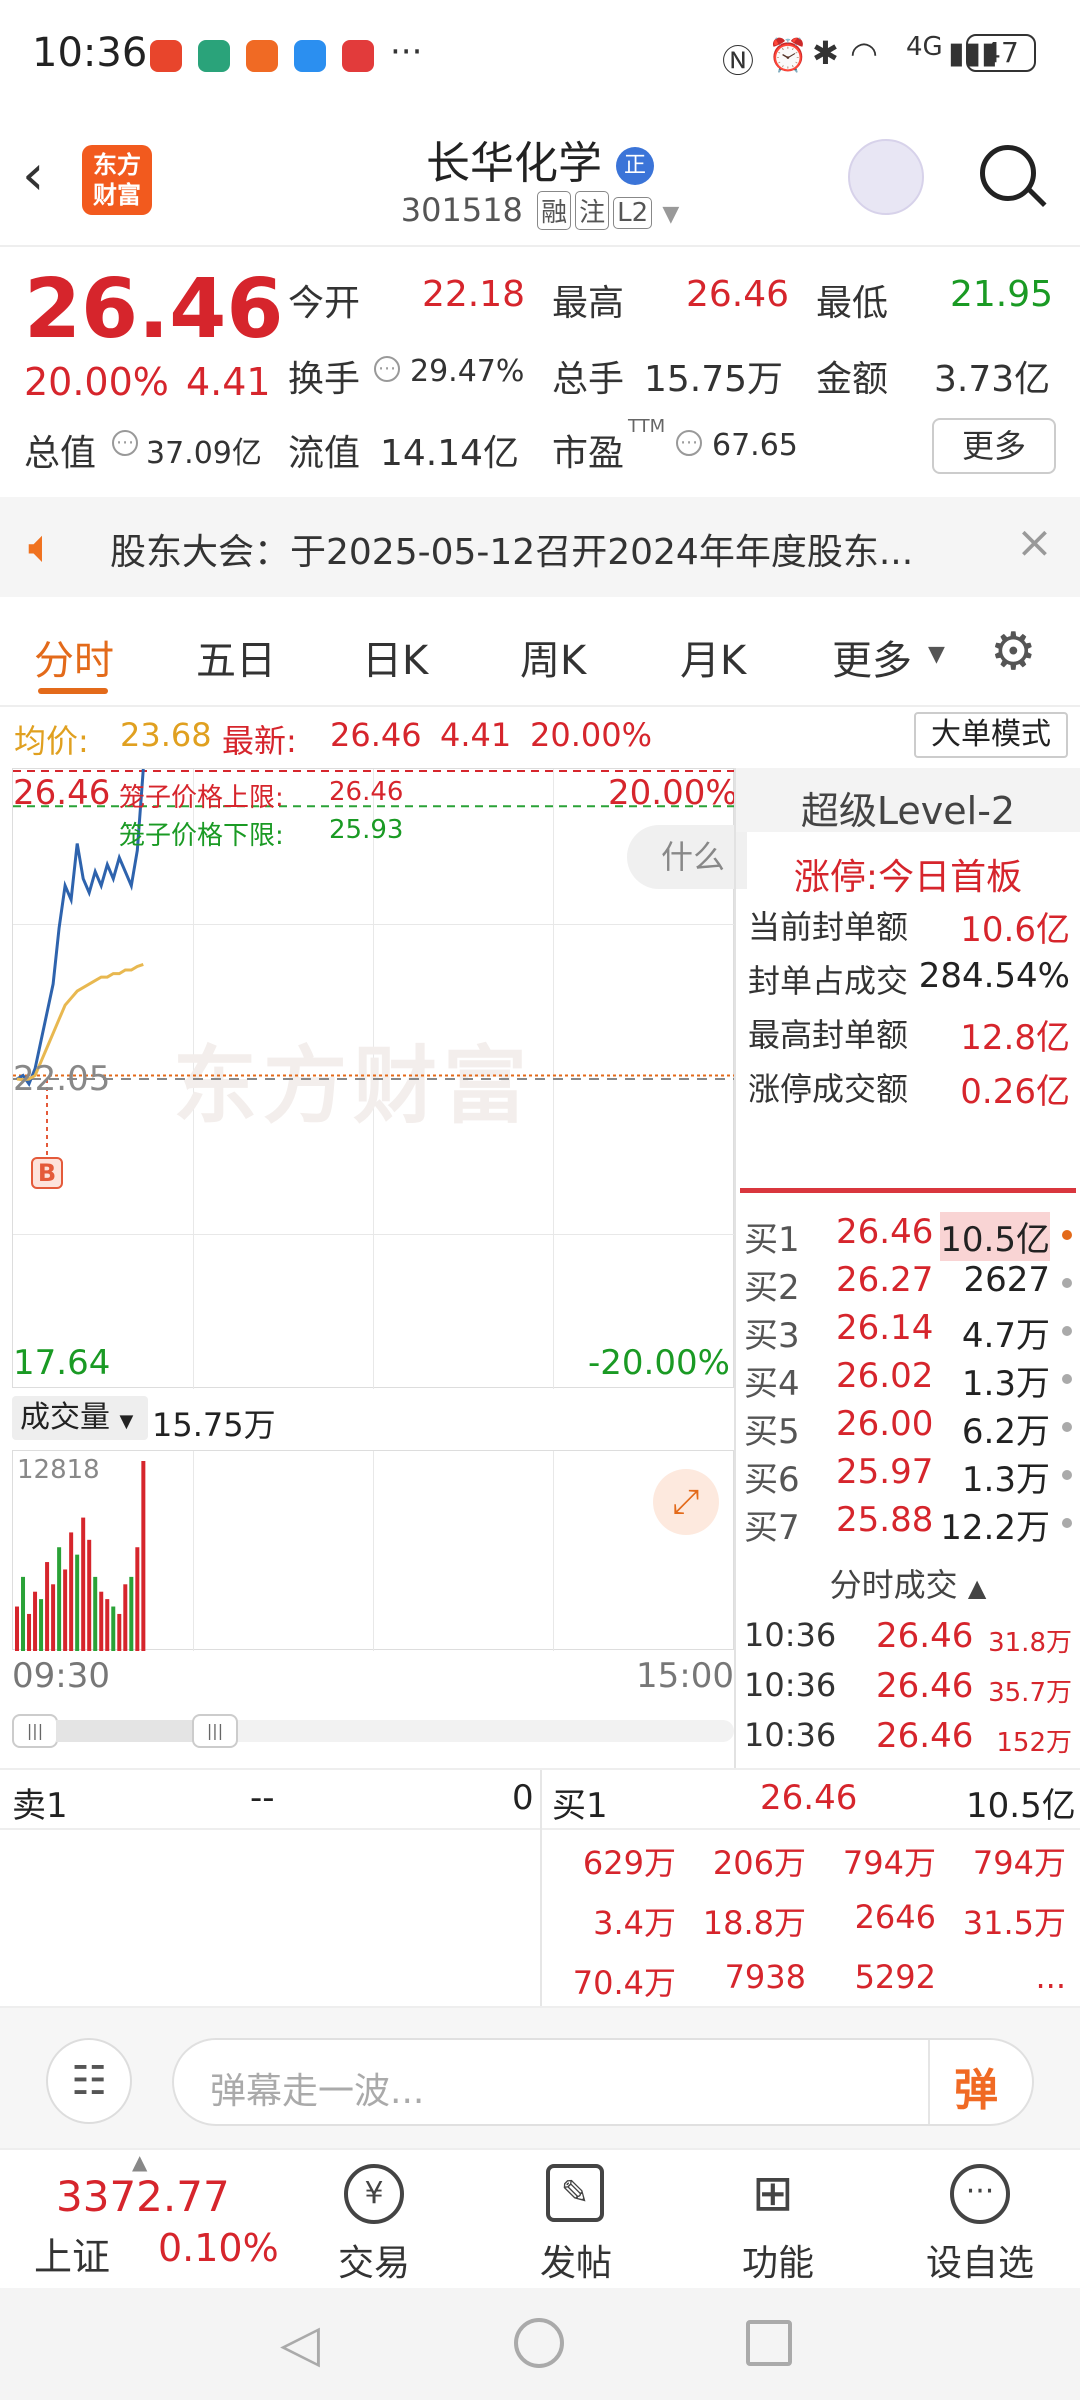 This screenshot has height=2400, width=1080. What do you see at coordinates (885, 1232) in the screenshot?
I see `bid-price: 26.46` at bounding box center [885, 1232].